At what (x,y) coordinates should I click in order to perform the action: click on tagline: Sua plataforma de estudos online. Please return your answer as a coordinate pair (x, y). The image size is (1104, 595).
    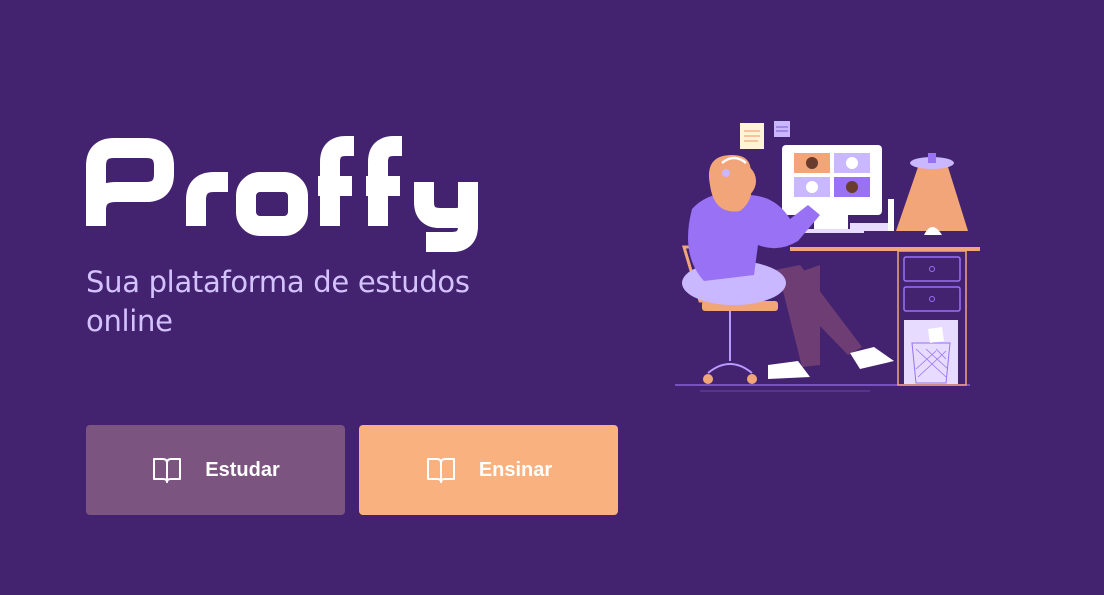
    Looking at the image, I should click on (278, 301).